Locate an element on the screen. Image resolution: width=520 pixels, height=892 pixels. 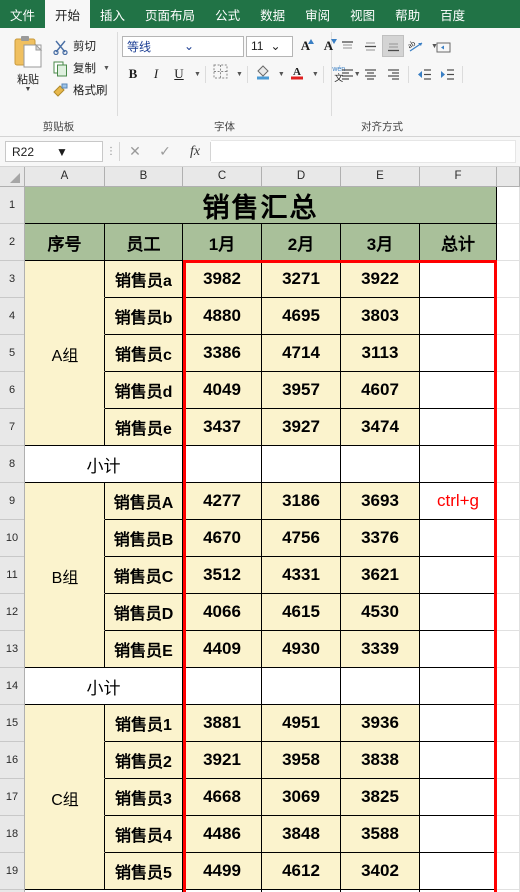
month1-value-cell: 3921 is located at coordinates (222, 760).